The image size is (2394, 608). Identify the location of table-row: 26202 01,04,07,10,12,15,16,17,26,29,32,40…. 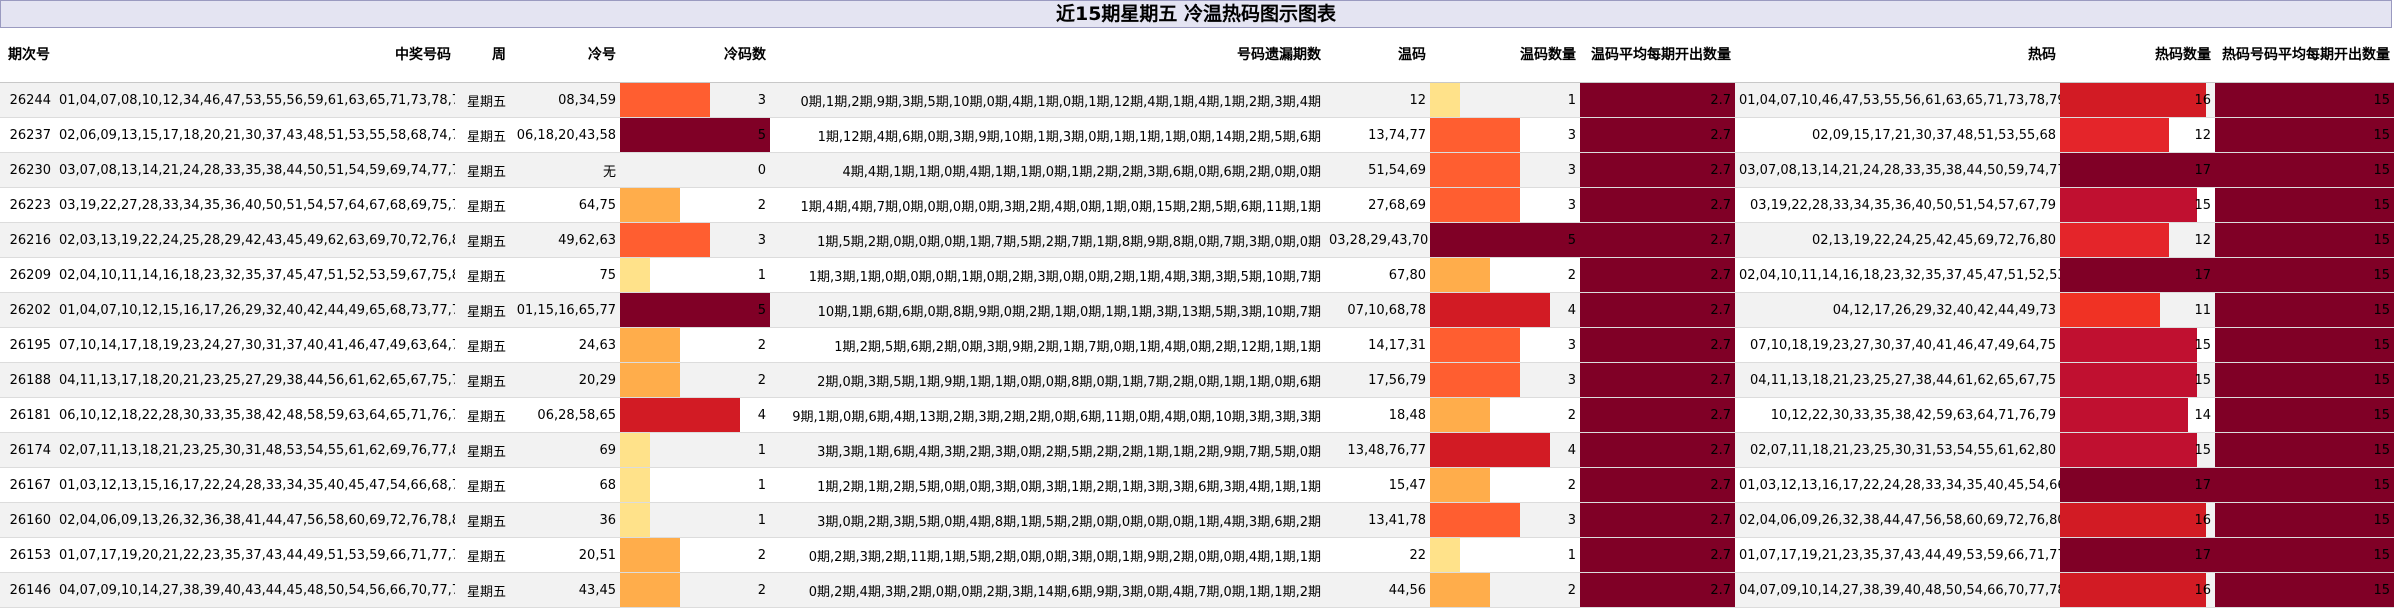
(1197, 310).